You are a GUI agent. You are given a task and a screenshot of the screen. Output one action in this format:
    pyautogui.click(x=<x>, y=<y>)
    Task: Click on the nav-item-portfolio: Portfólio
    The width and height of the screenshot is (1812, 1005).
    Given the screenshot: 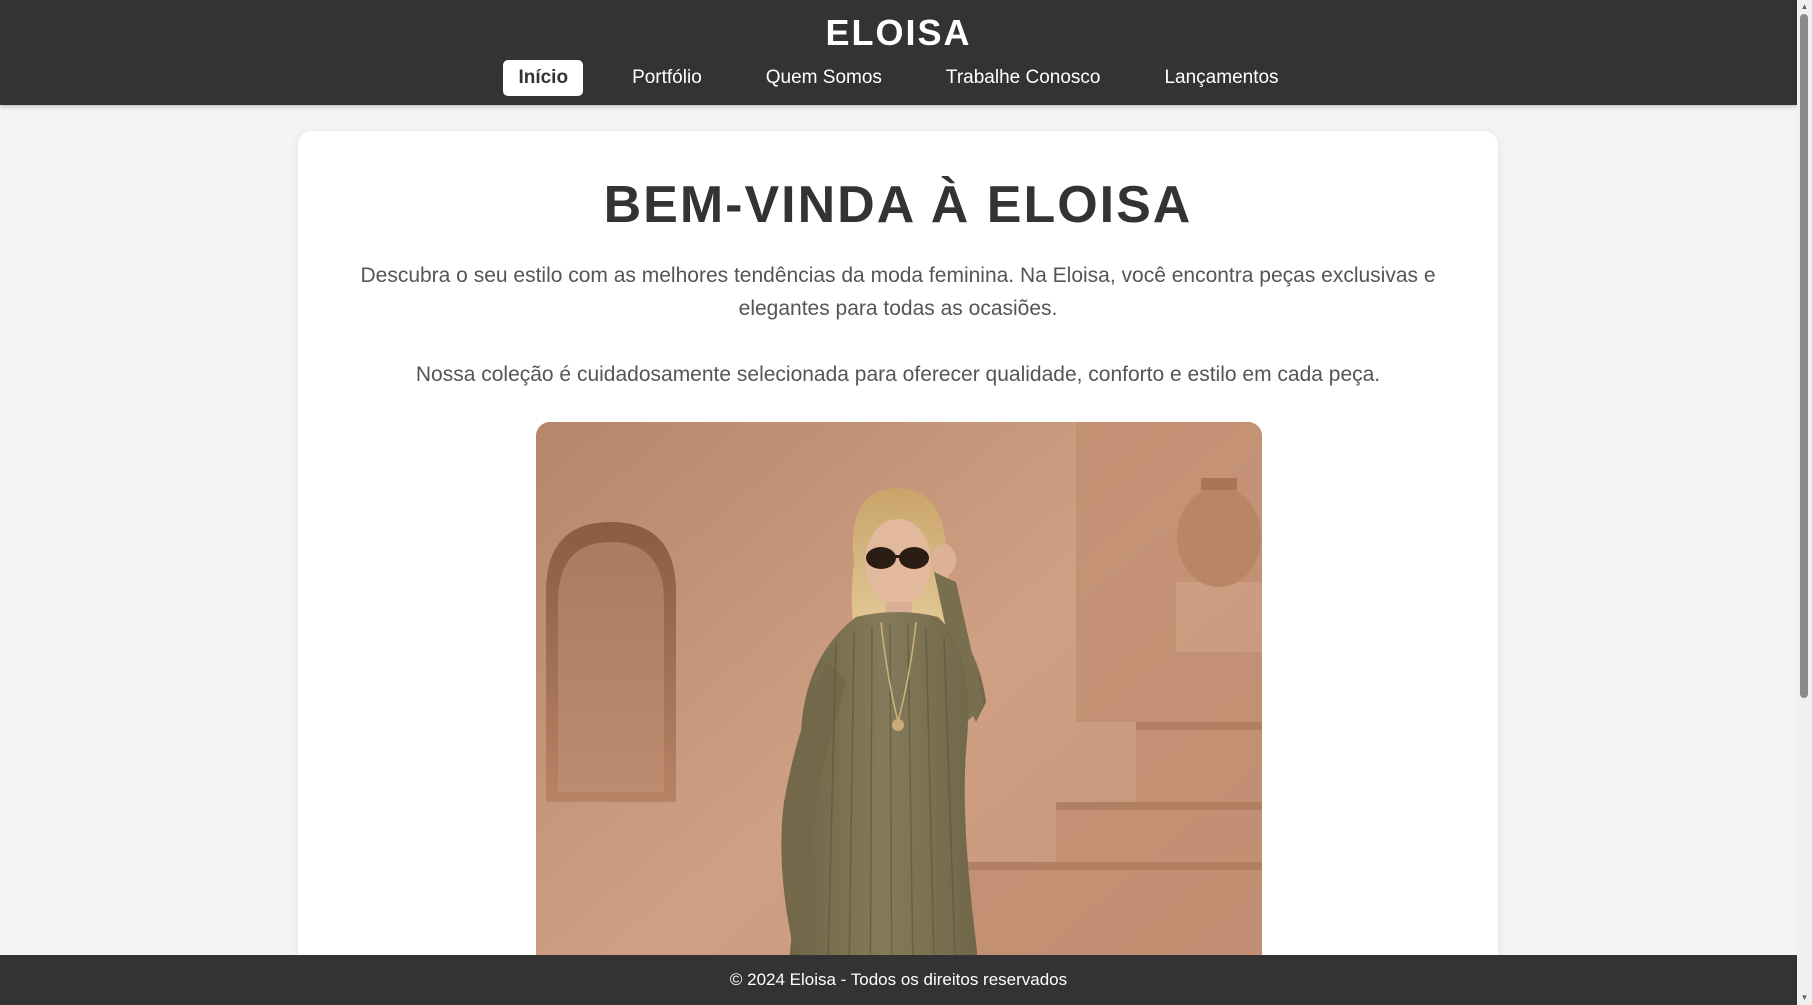 What is the action you would take?
    pyautogui.click(x=667, y=78)
    